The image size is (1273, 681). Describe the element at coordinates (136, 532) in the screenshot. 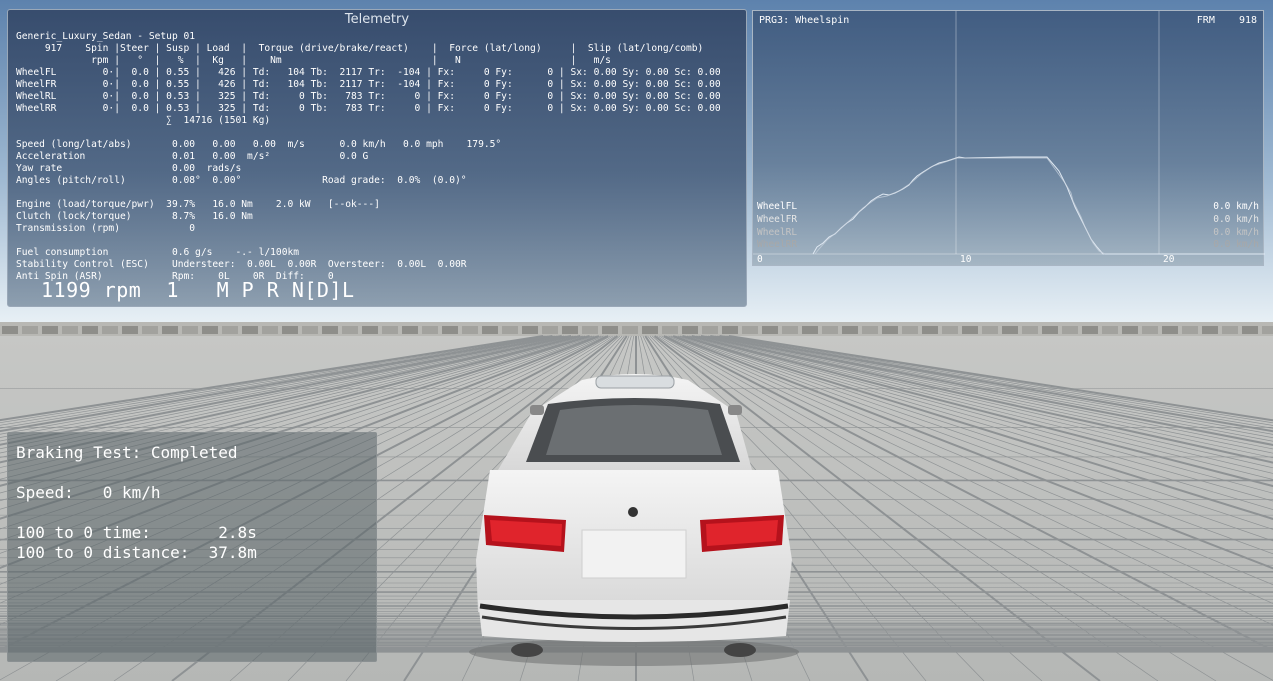

I see `braking-time: 100 to 0 time: 2.8s` at that location.